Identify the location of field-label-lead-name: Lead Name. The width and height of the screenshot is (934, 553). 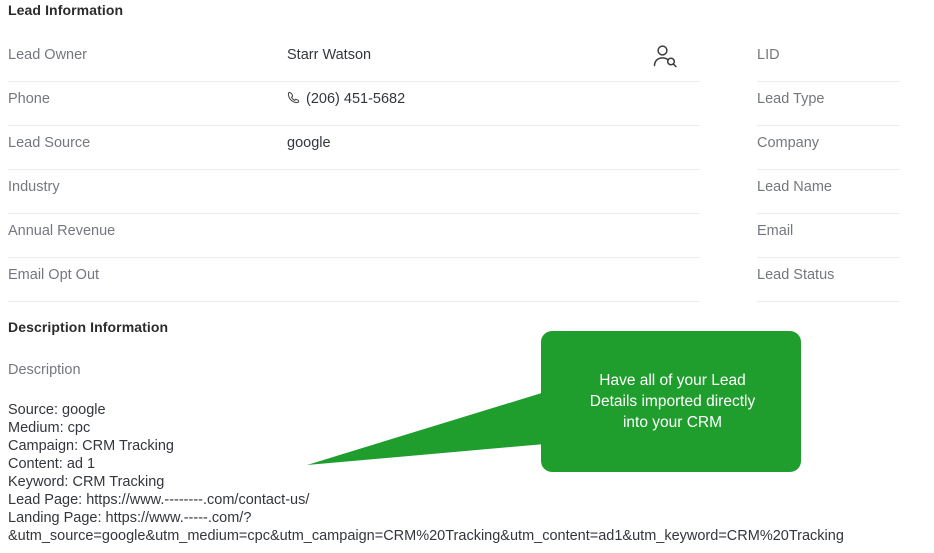
(794, 187).